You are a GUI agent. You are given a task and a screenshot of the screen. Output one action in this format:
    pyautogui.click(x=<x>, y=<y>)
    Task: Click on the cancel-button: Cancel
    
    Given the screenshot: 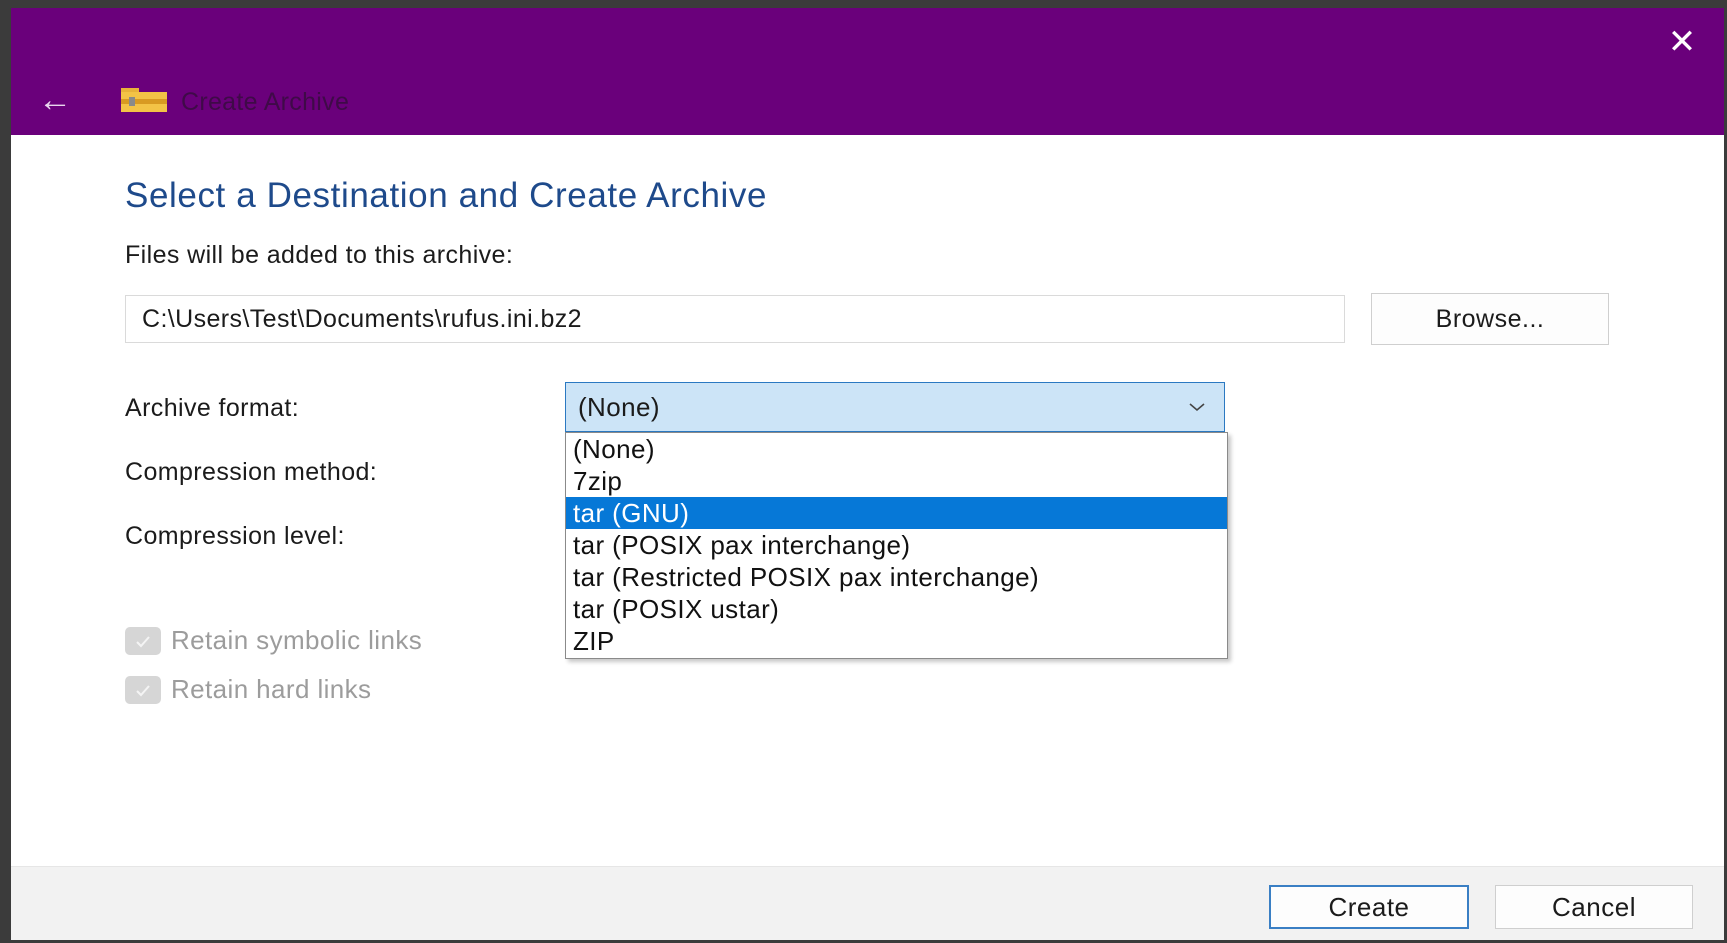 What is the action you would take?
    pyautogui.click(x=1594, y=907)
    